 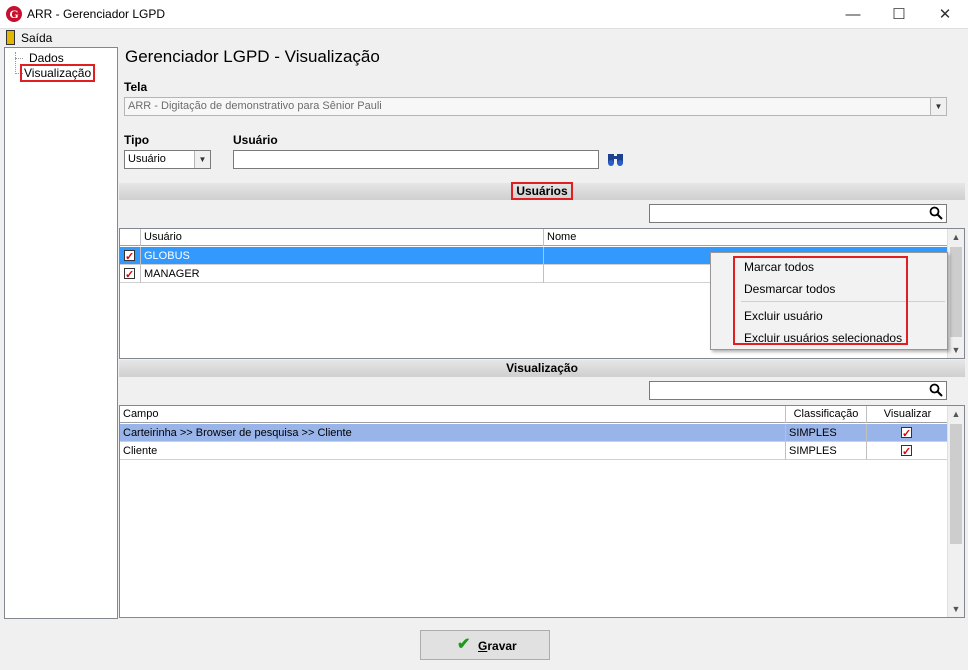 What do you see at coordinates (342, 256) in the screenshot?
I see `user-cell: GLOBUS` at bounding box center [342, 256].